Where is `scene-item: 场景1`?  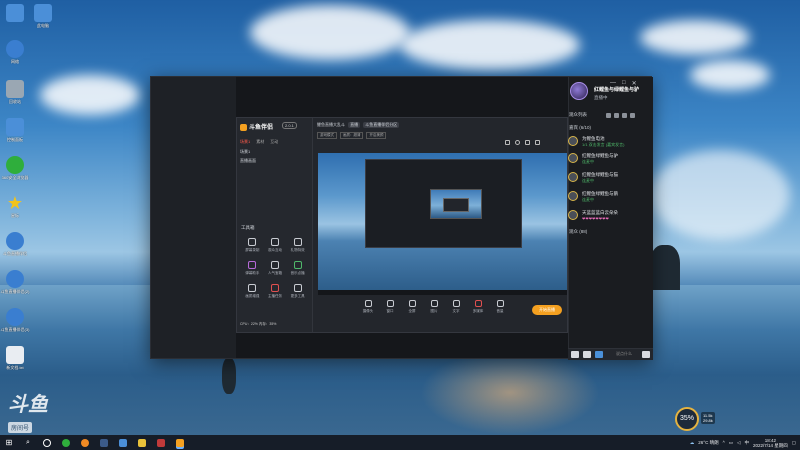 scene-item: 场景1 is located at coordinates (245, 152).